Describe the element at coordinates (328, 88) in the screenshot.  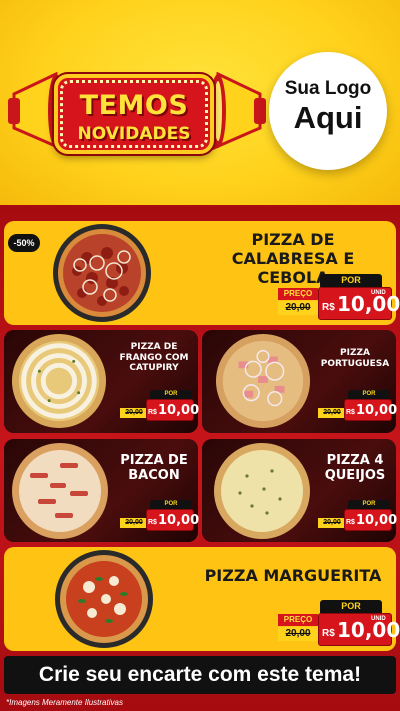
I see `logo-line1: Sua Logo` at that location.